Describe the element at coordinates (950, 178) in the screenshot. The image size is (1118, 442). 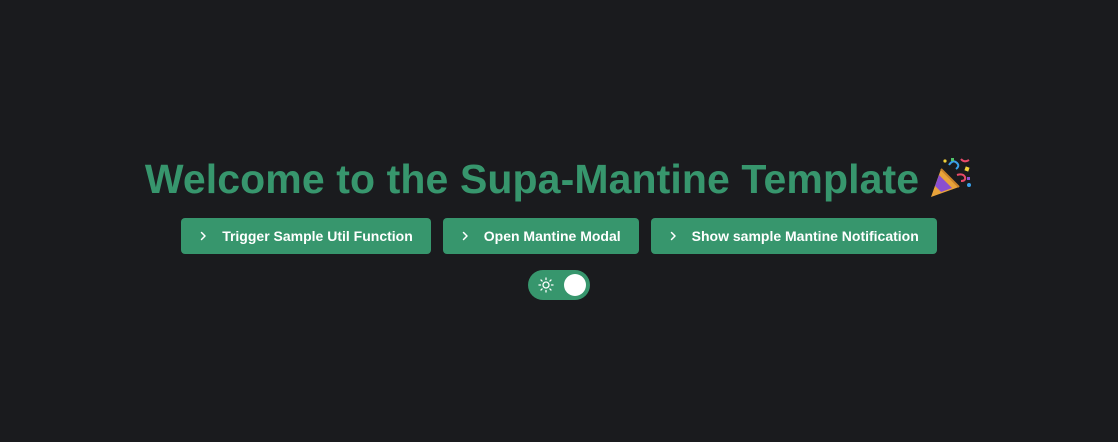
I see `party-popper-icon` at that location.